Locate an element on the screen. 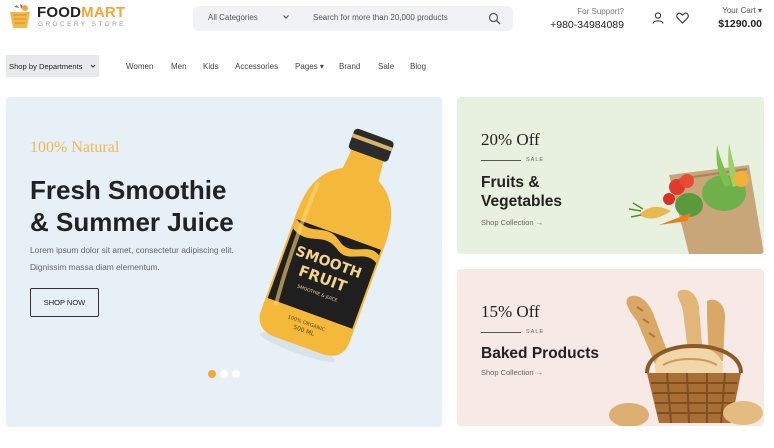 The height and width of the screenshot is (448, 774). nav-item-accessories: Accessories is located at coordinates (256, 66).